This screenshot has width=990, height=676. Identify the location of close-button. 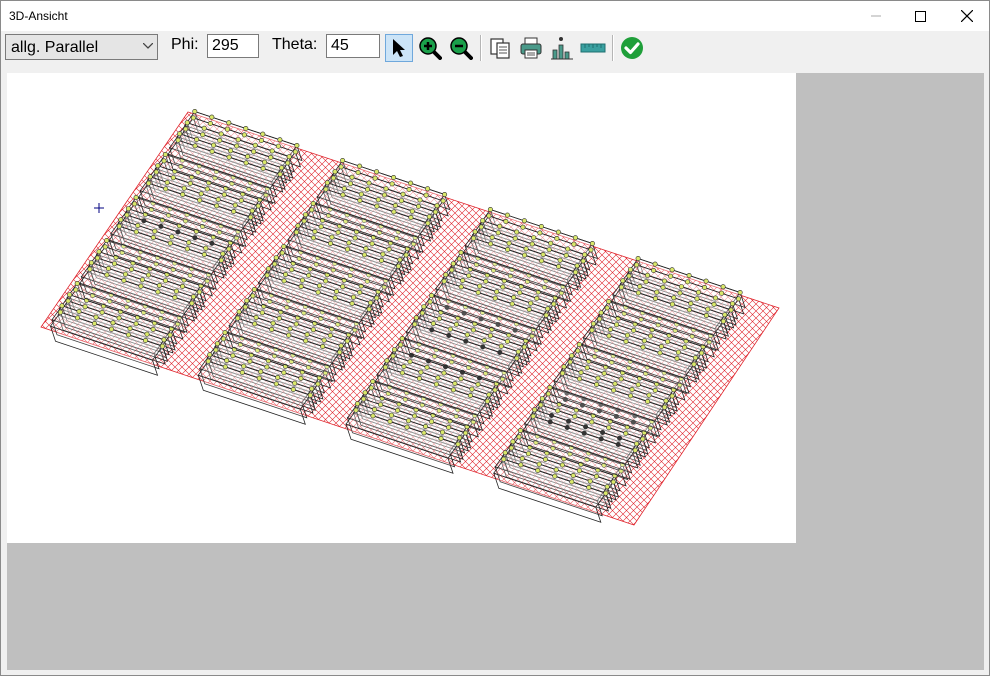
(966, 16).